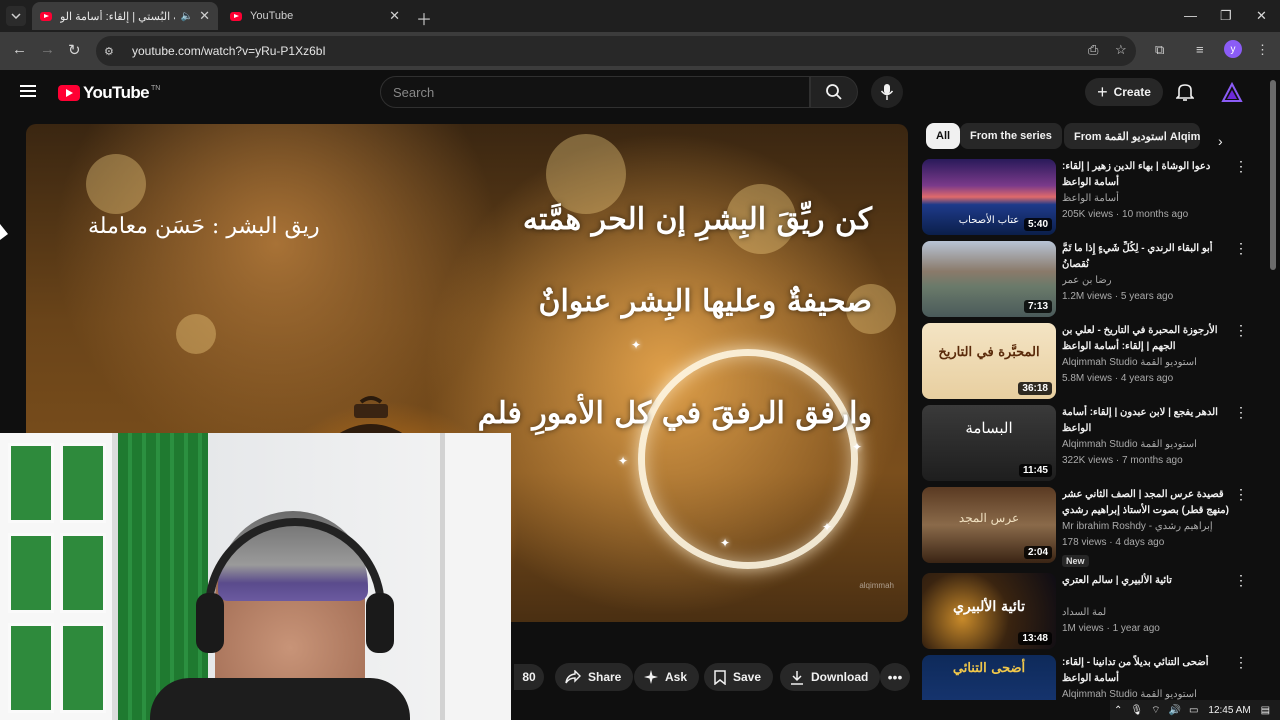 The image size is (1280, 720). What do you see at coordinates (46, 16) in the screenshot?
I see `youtube-favicon-icon` at bounding box center [46, 16].